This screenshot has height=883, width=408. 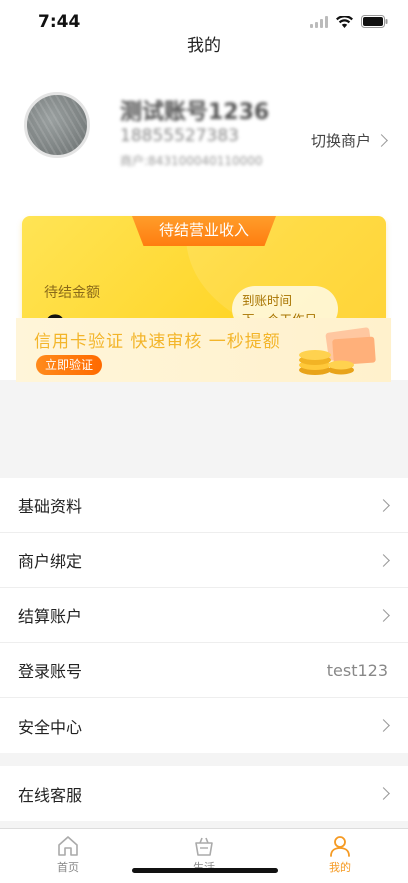 What do you see at coordinates (68, 846) in the screenshot?
I see `home-icon` at bounding box center [68, 846].